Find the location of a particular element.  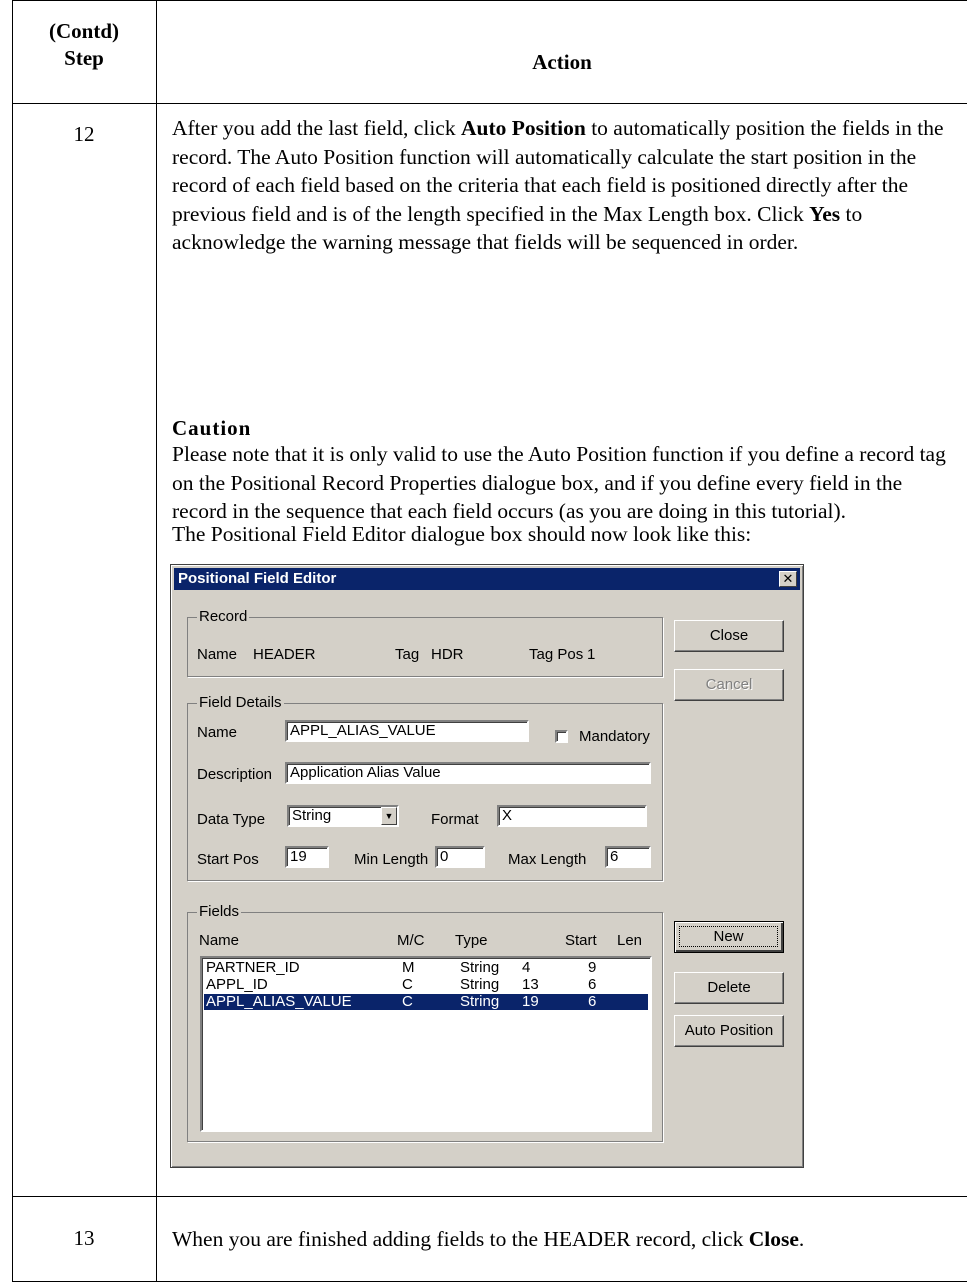

record-tag-value: HDR is located at coordinates (447, 654).